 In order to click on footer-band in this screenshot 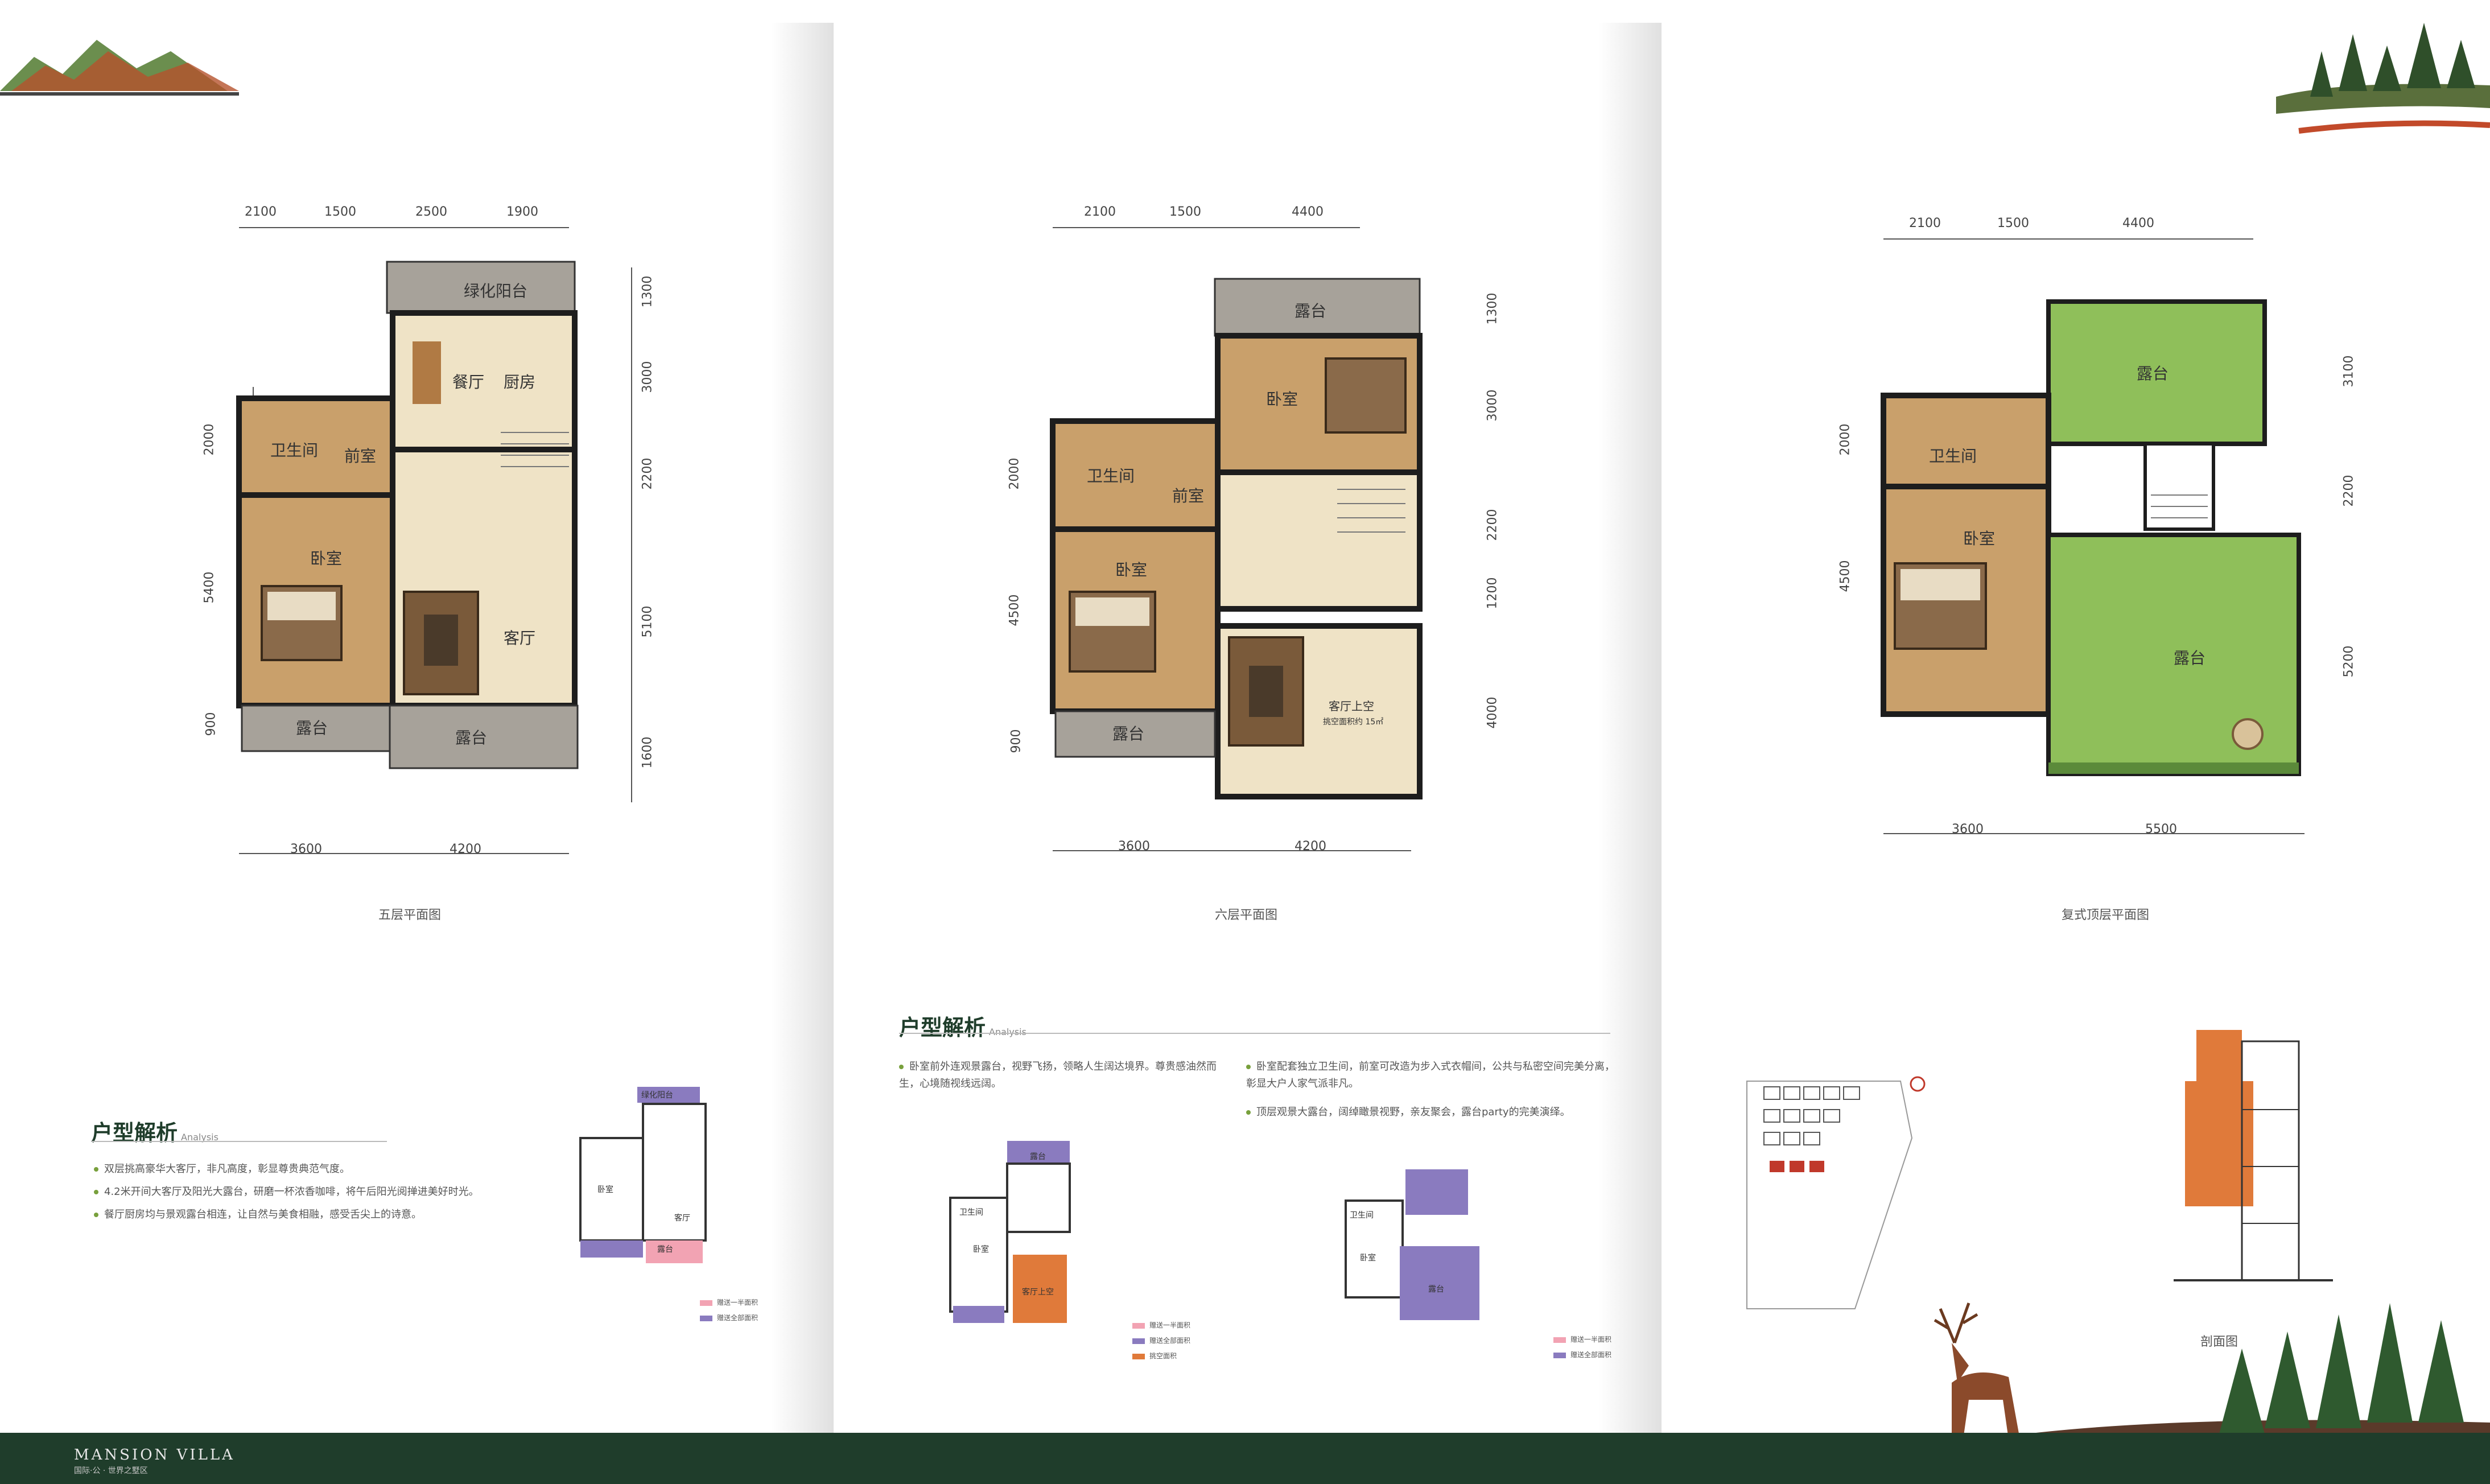, I will do `click(1245, 1458)`.